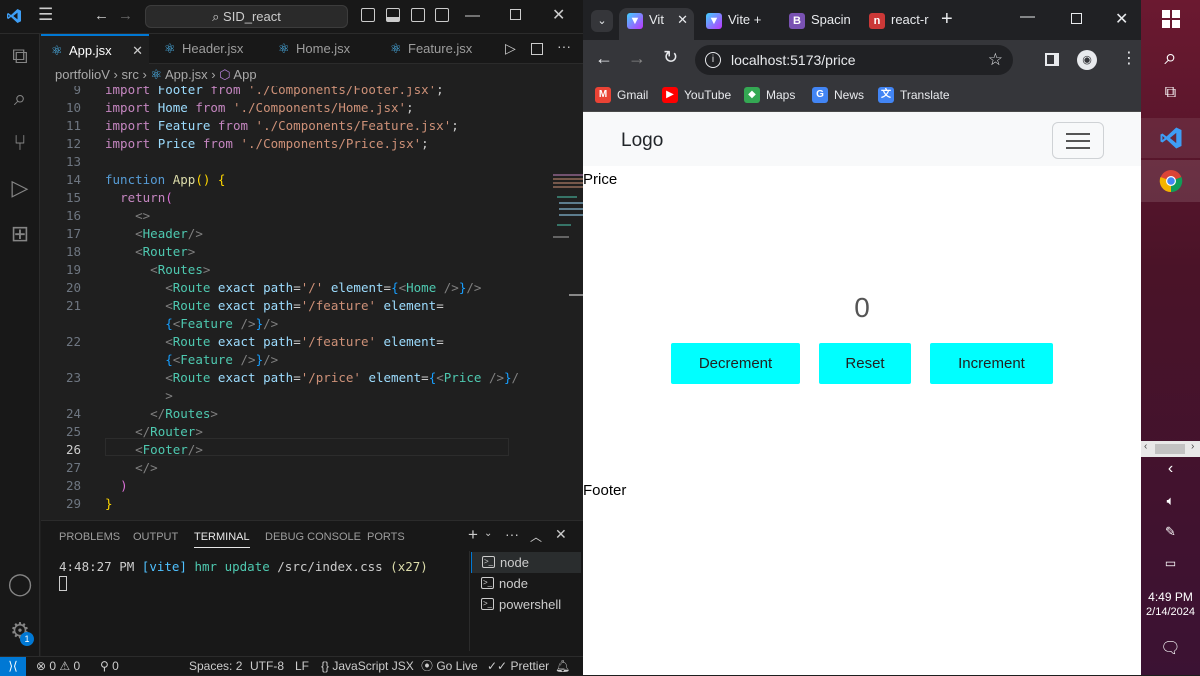 The width and height of the screenshot is (1200, 676). What do you see at coordinates (1170, 648) in the screenshot?
I see `notification-center-icon: 🗨︎` at bounding box center [1170, 648].